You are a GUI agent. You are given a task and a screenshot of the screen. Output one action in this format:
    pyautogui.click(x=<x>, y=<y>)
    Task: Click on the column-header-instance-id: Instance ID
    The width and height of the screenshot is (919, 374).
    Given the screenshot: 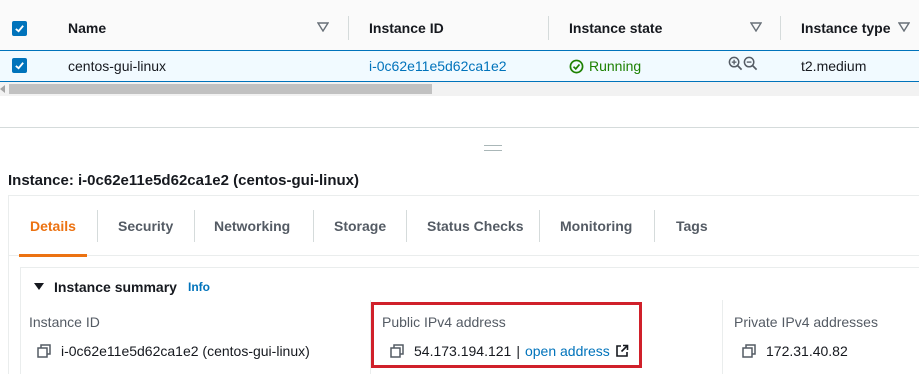 What is the action you would take?
    pyautogui.click(x=406, y=27)
    